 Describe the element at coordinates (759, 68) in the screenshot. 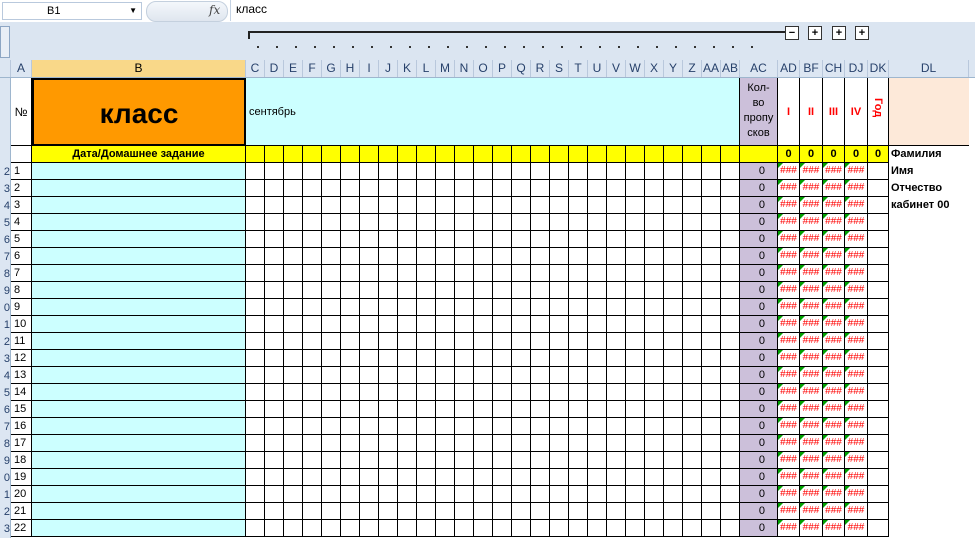

I see `column-header: AC` at that location.